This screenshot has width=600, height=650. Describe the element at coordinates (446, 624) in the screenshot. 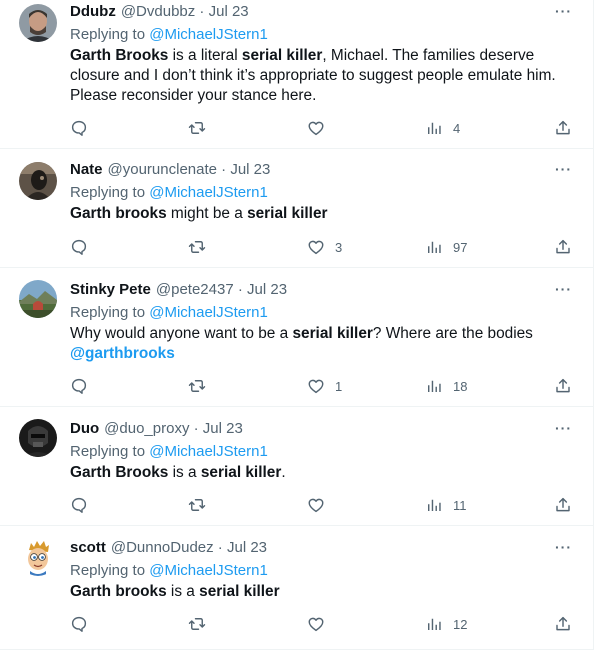

I see `views-button: 12` at that location.